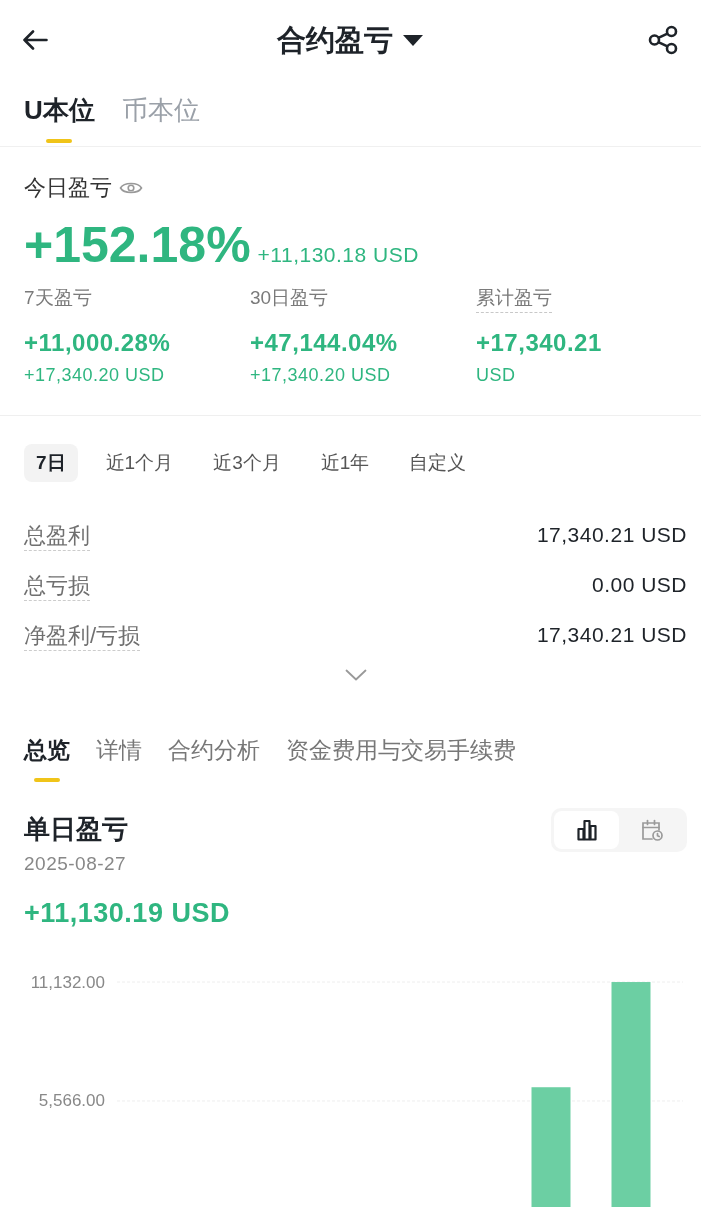  What do you see at coordinates (57, 537) in the screenshot?
I see `total-label: 总盈利` at bounding box center [57, 537].